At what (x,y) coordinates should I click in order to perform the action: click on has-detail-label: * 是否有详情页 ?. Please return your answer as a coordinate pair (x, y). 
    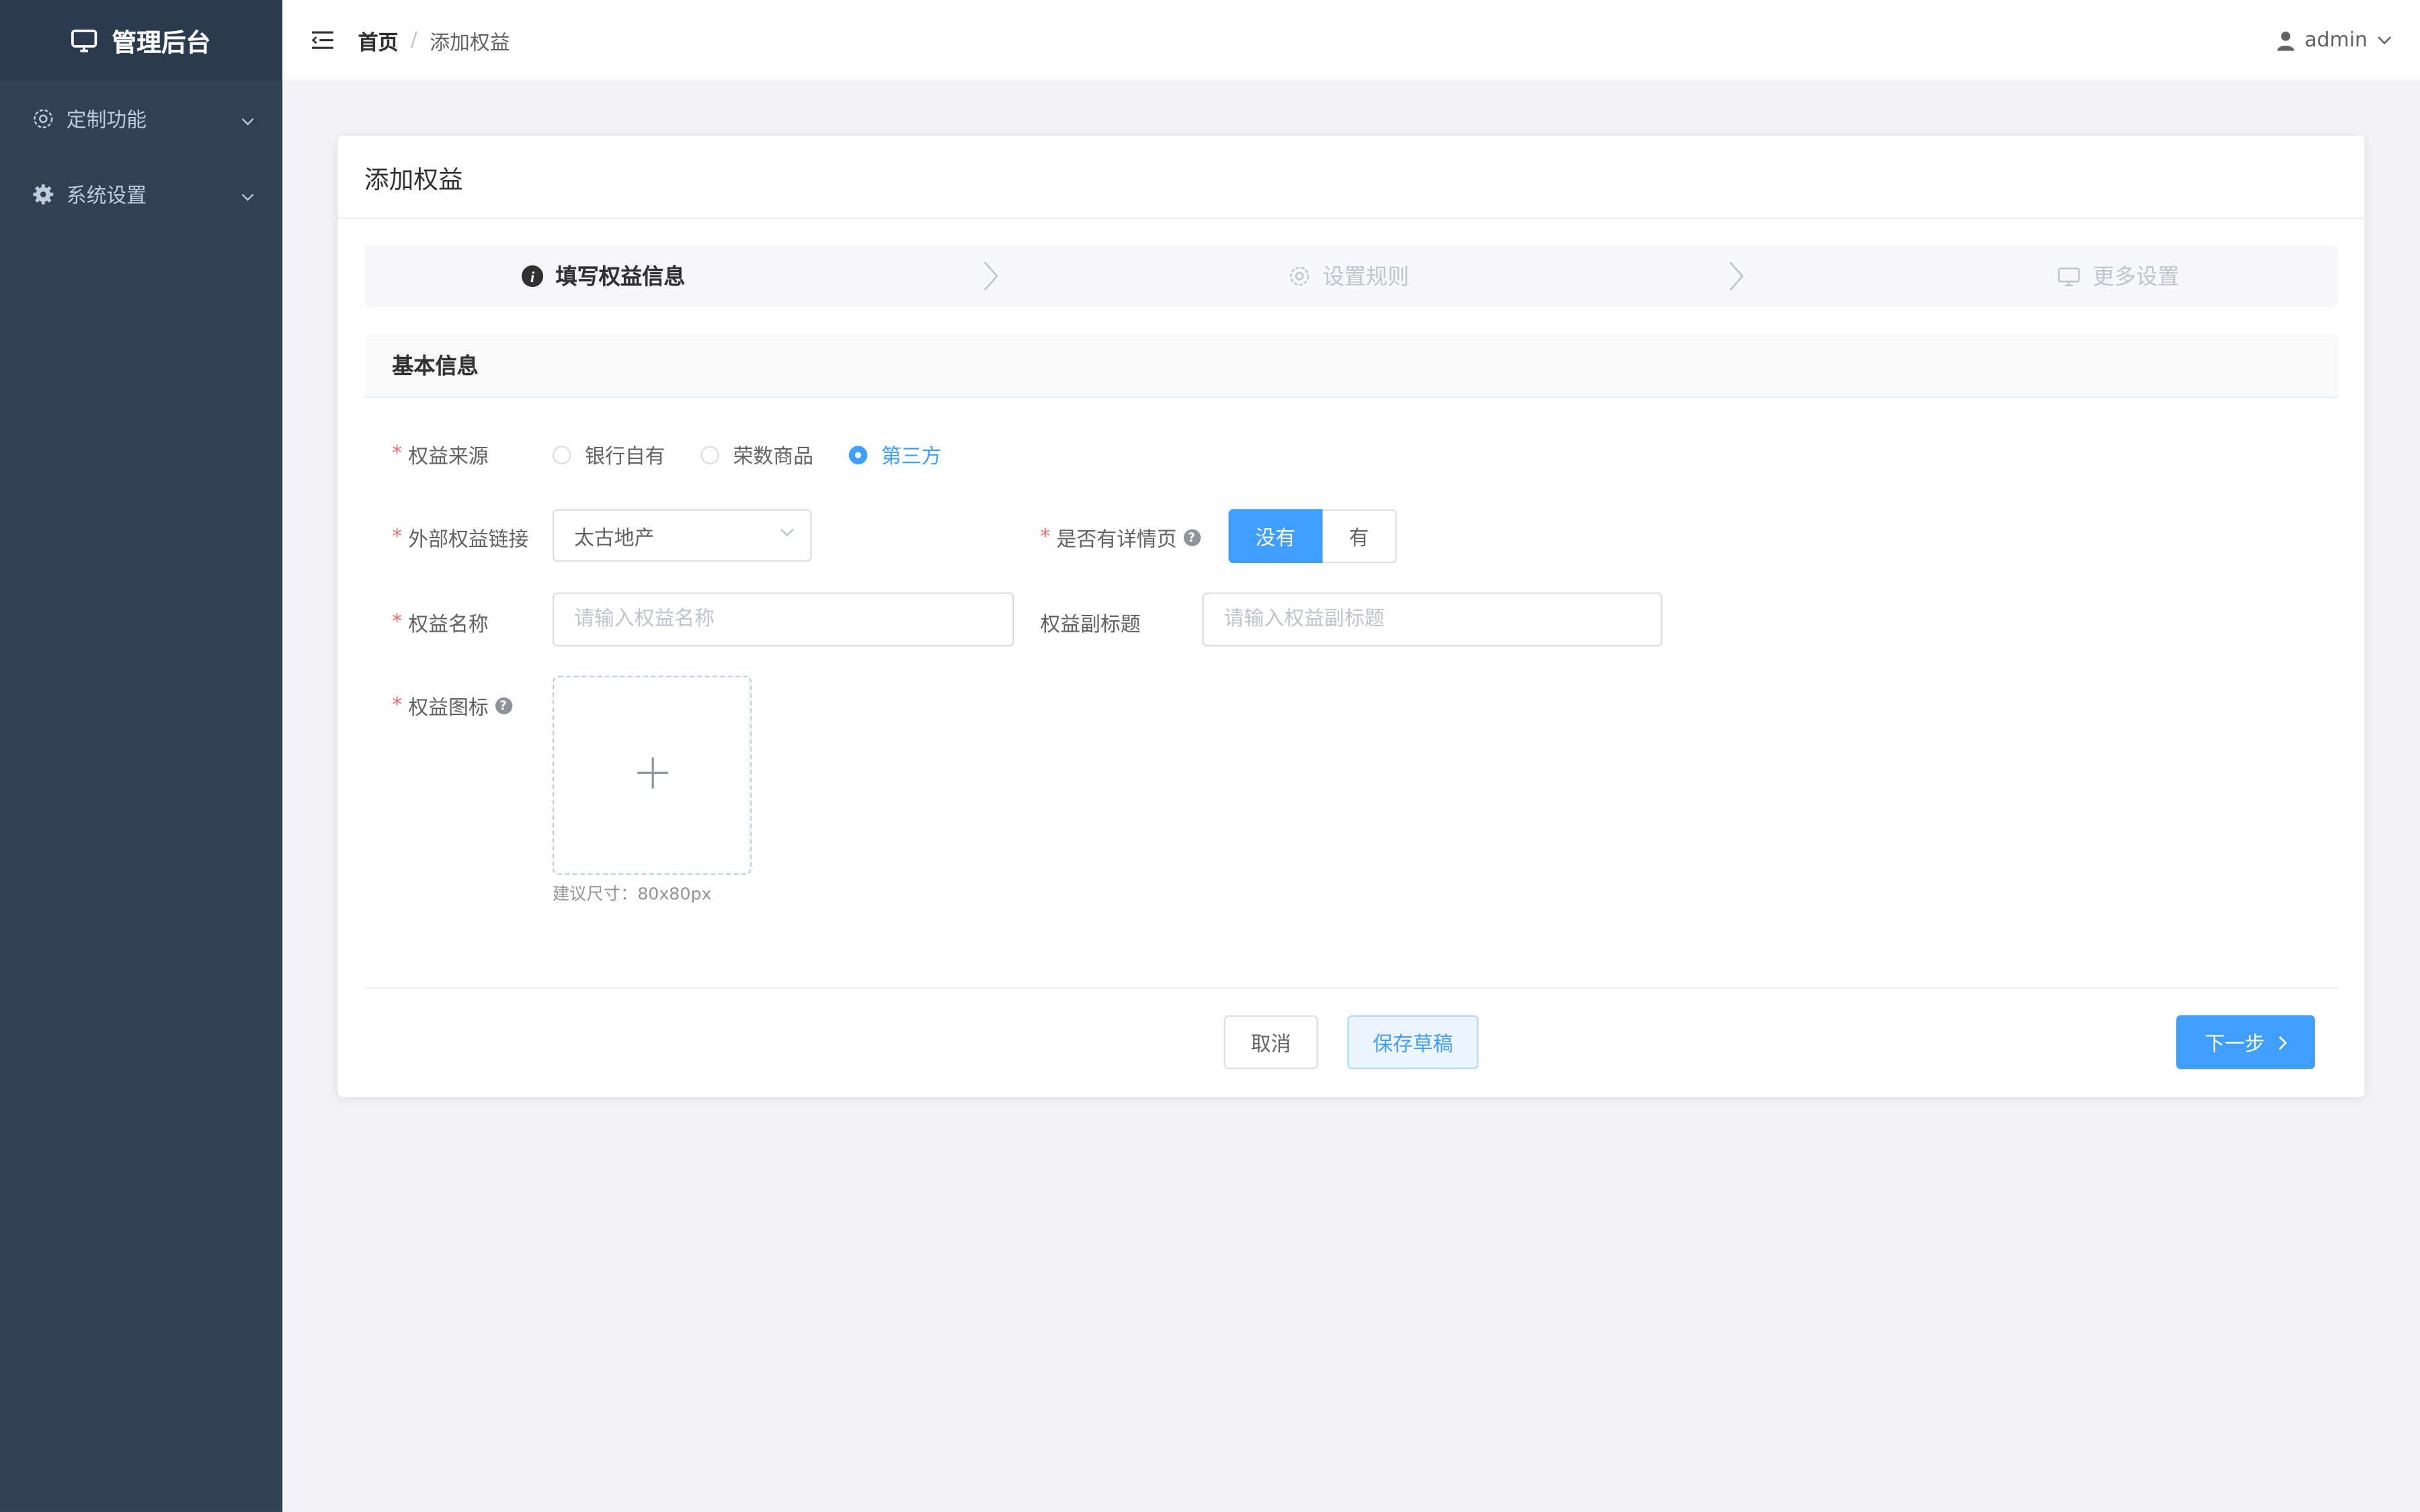
    Looking at the image, I should click on (1120, 537).